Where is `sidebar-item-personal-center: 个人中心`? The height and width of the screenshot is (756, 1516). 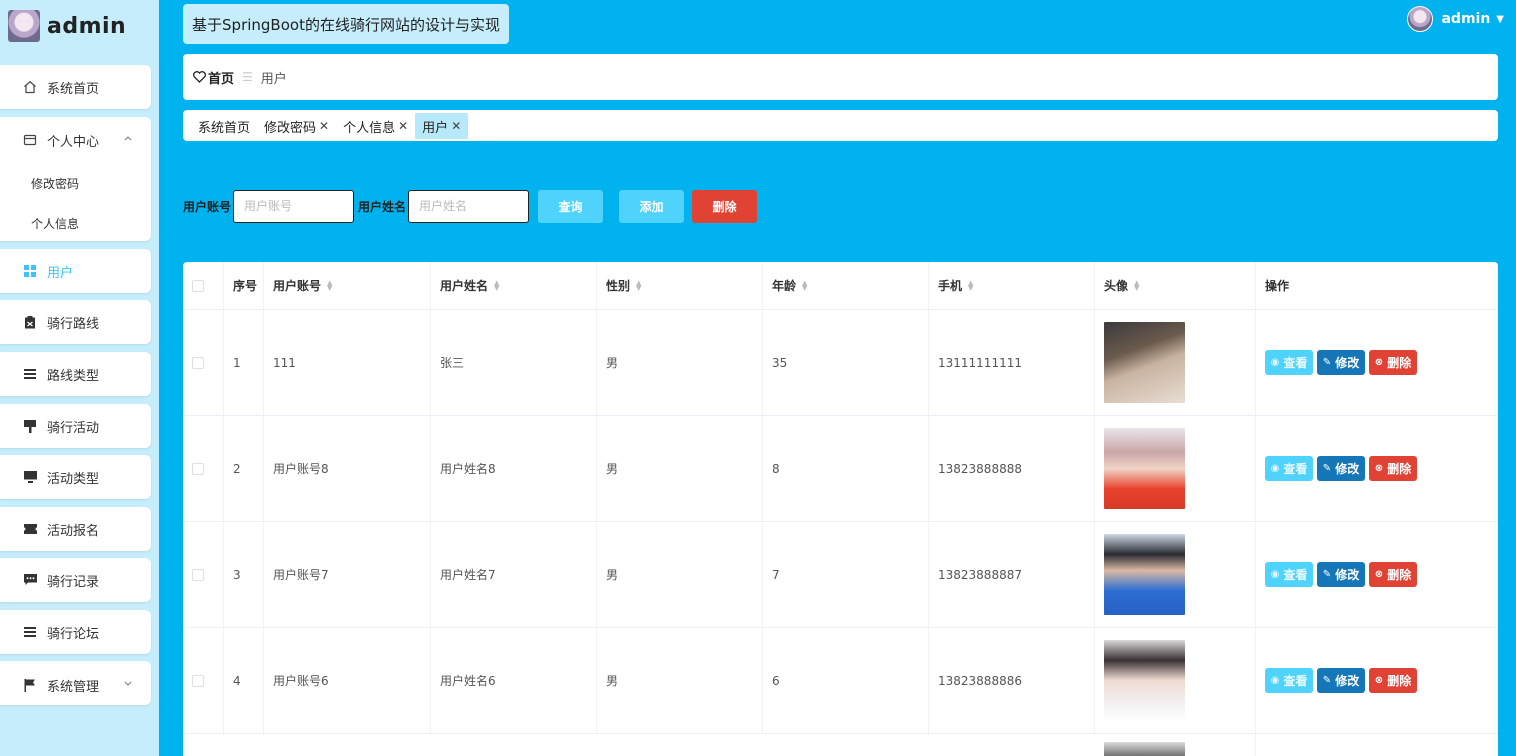
sidebar-item-personal-center: 个人中心 is located at coordinates (75, 140).